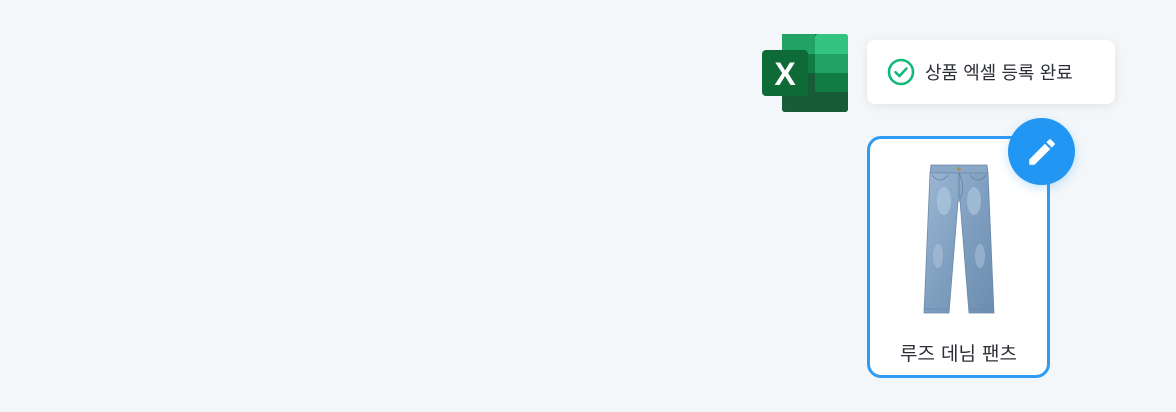  What do you see at coordinates (901, 72) in the screenshot?
I see `check-circle-icon` at bounding box center [901, 72].